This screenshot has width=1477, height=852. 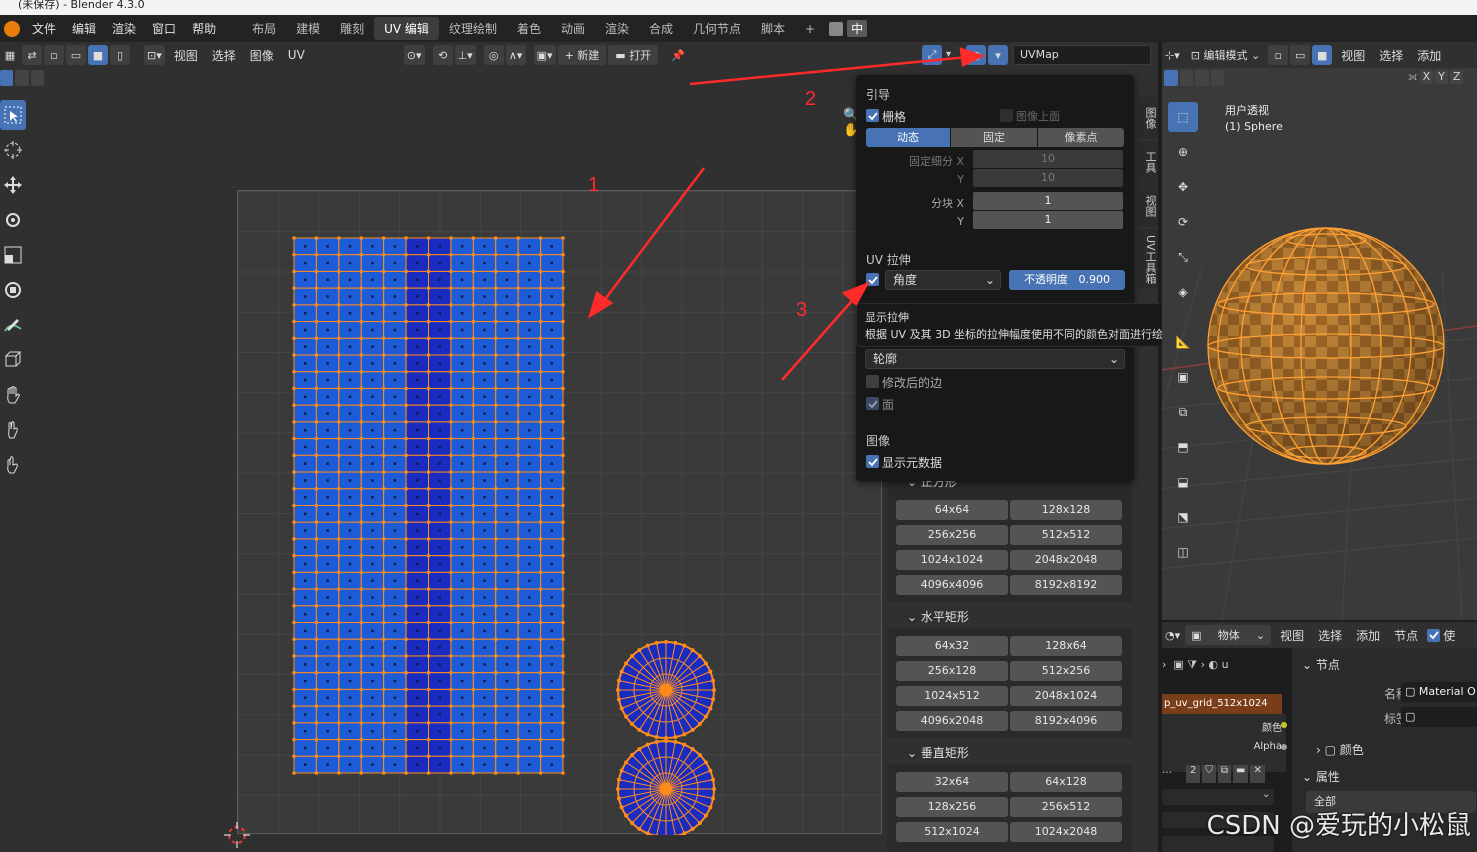 I want to click on modified-edges-checkbox, so click(x=872, y=381).